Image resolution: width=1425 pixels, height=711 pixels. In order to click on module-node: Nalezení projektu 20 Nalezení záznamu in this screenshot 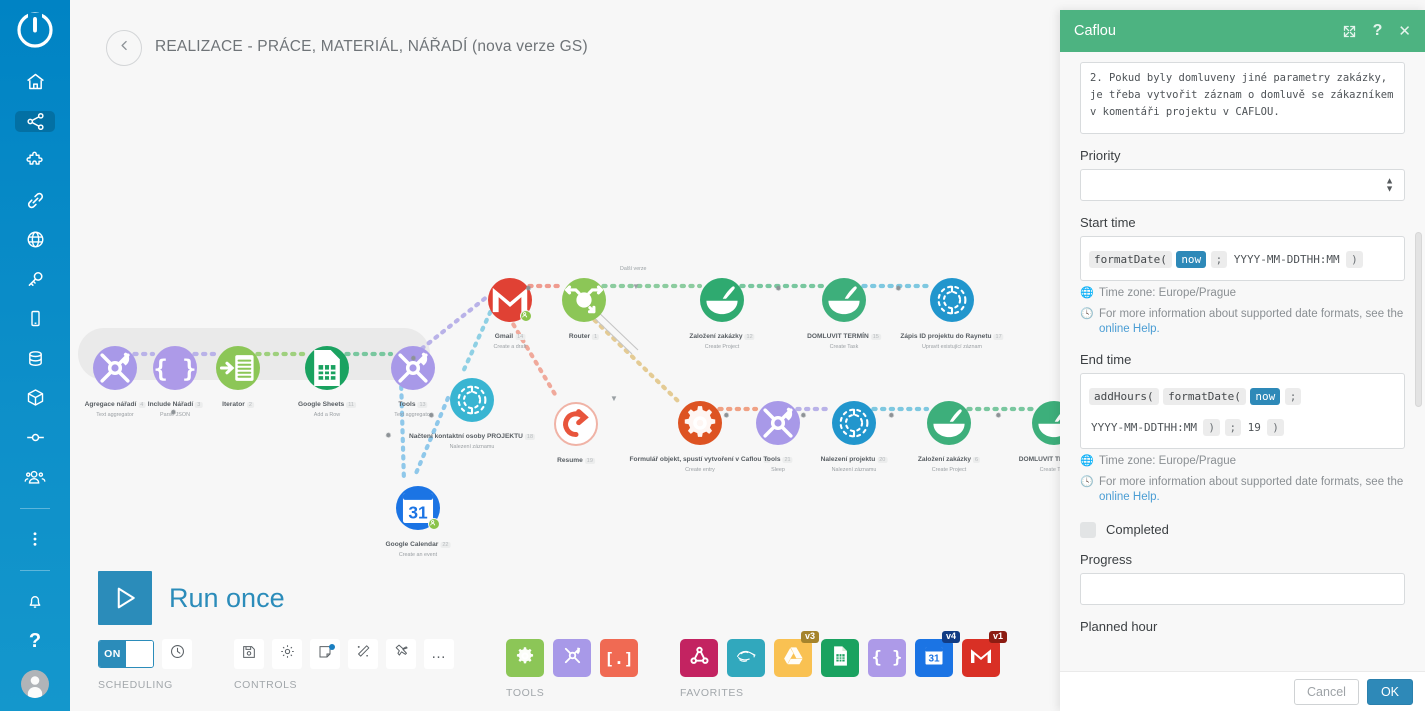, I will do `click(854, 437)`.